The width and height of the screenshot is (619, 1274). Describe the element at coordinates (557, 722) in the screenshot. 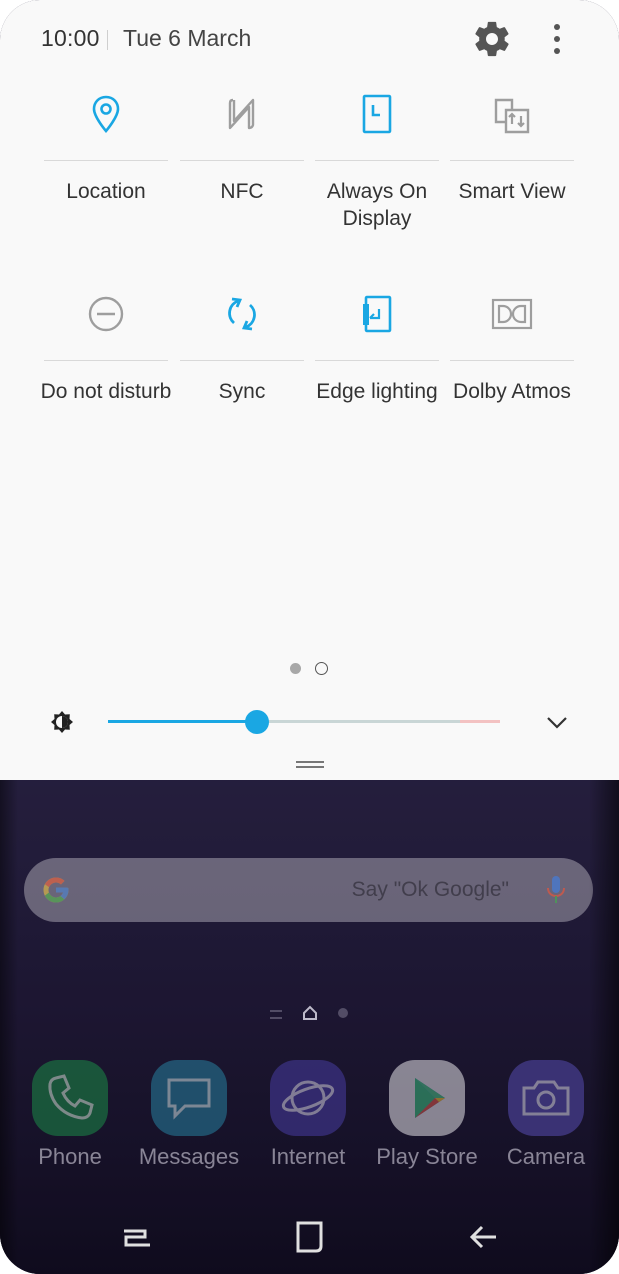

I see `chevron-down-icon` at that location.